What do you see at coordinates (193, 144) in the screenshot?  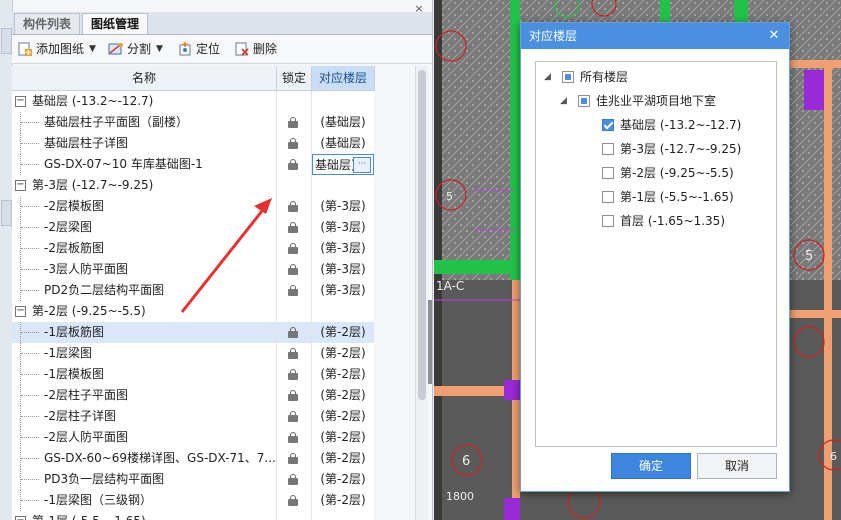 I see `table-row: 基础层柱子详图 (基础层)` at bounding box center [193, 144].